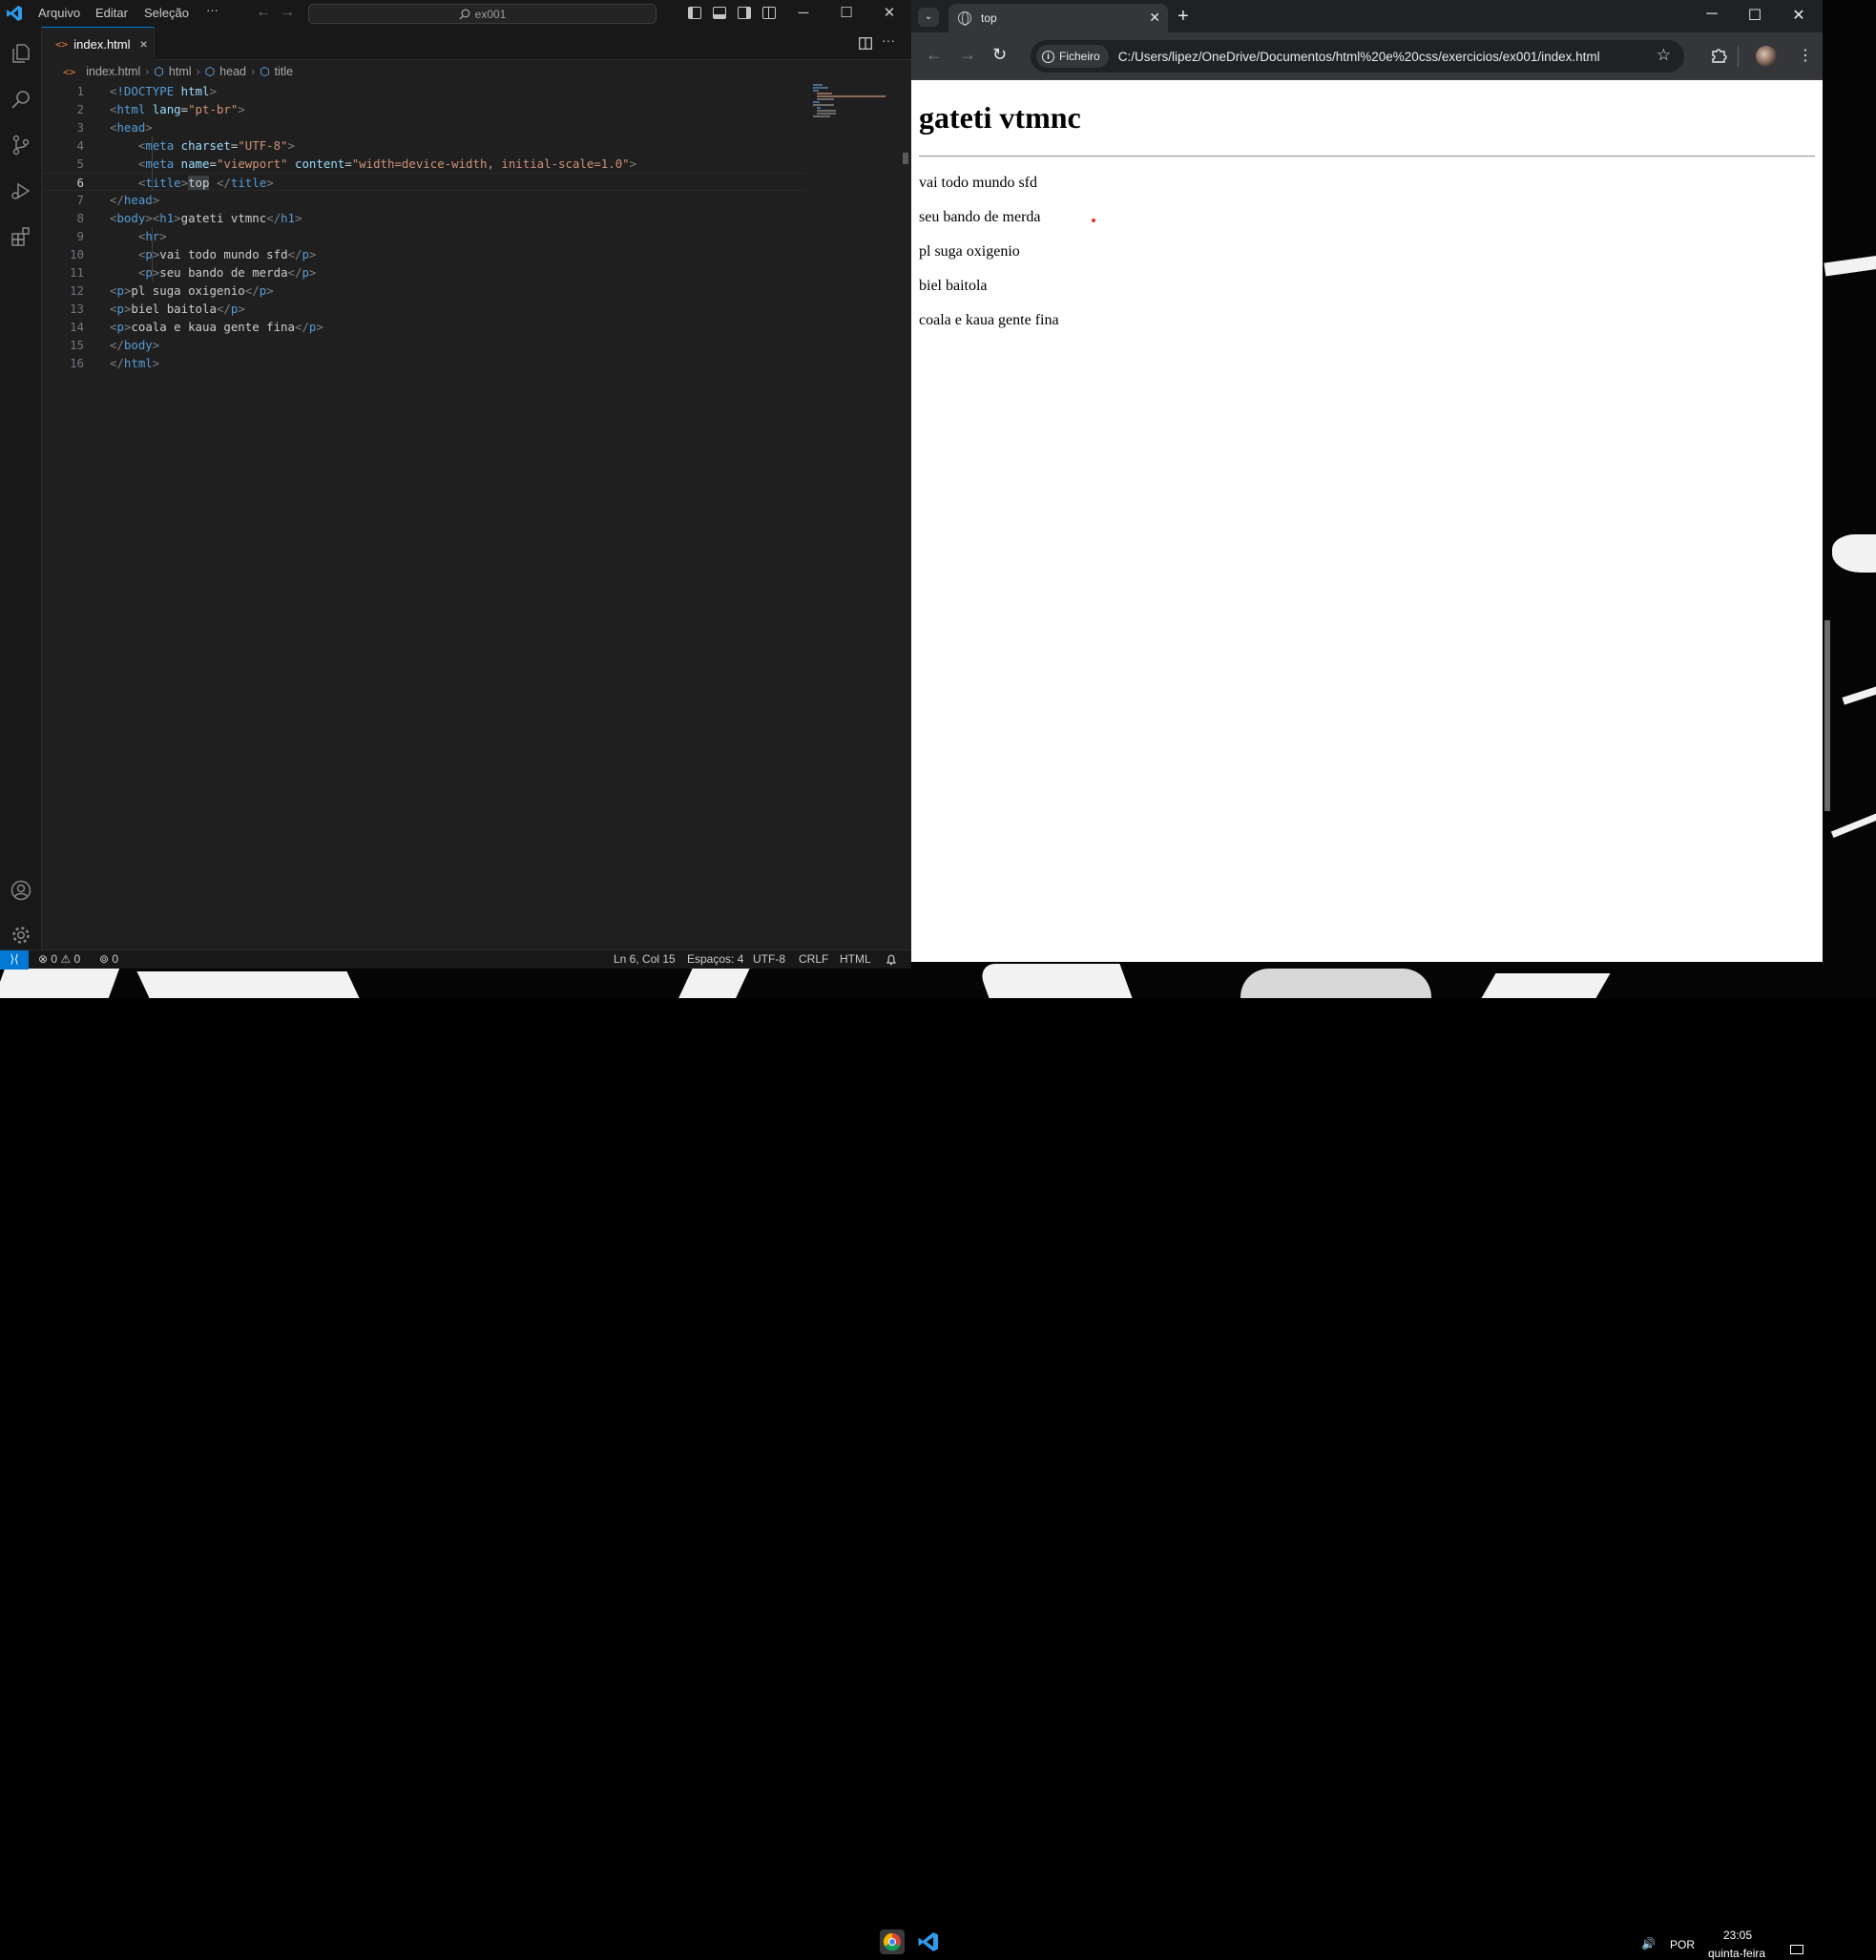  I want to click on tab-label: index.html, so click(102, 44).